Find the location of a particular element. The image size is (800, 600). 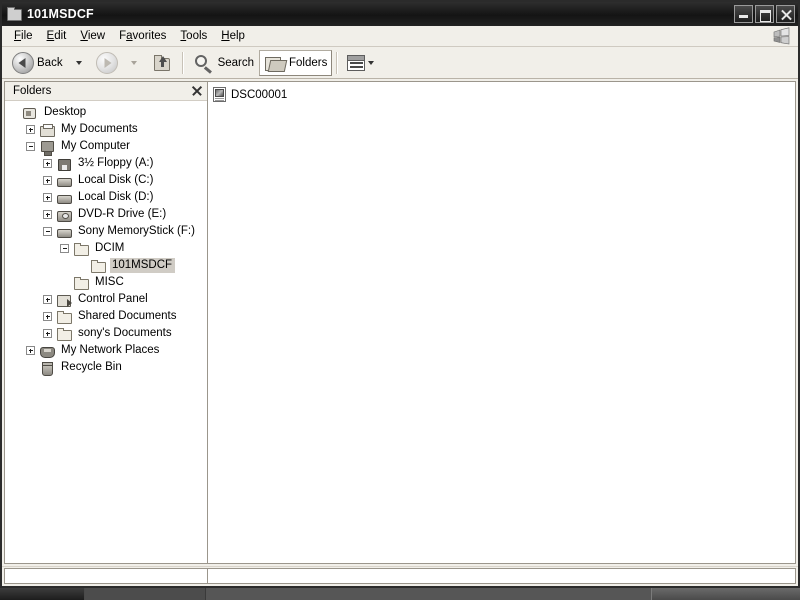

magnifier-icon is located at coordinates (204, 63).